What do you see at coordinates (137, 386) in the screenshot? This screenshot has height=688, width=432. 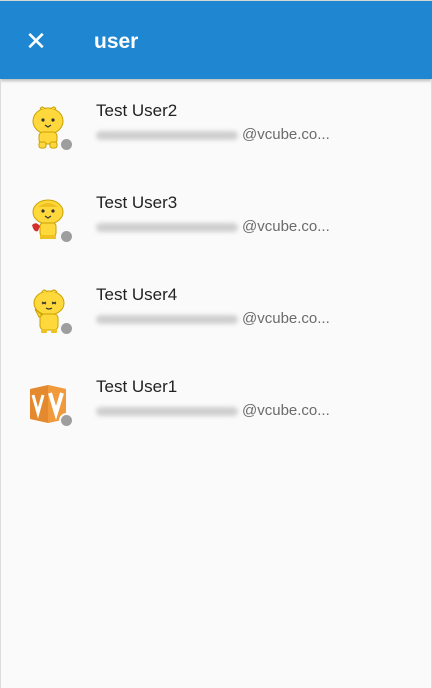 I see `user-name: Test User1` at bounding box center [137, 386].